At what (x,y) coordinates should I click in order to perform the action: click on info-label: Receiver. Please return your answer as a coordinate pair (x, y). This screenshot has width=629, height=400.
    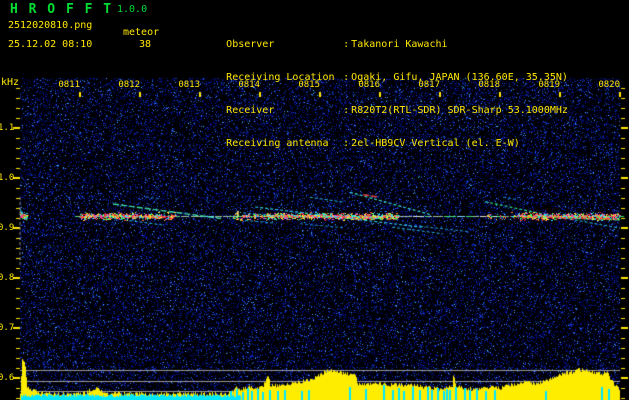
    Looking at the image, I should click on (250, 110).